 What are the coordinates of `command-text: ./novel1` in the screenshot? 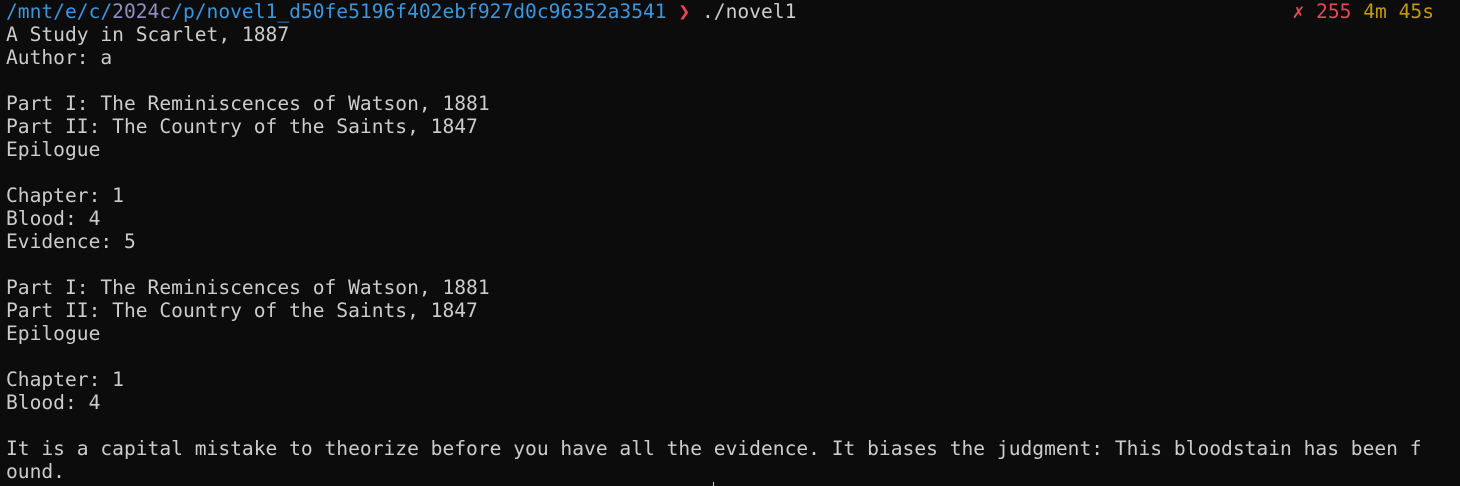 It's located at (749, 11).